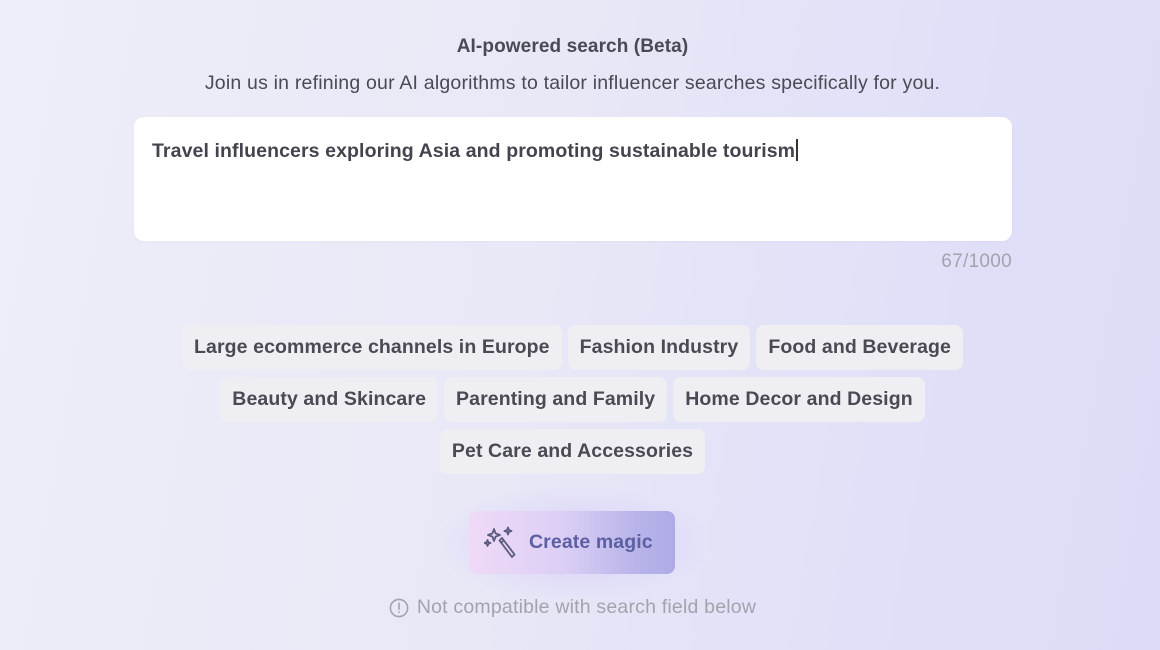  I want to click on create-magic-label: Create magic, so click(591, 542).